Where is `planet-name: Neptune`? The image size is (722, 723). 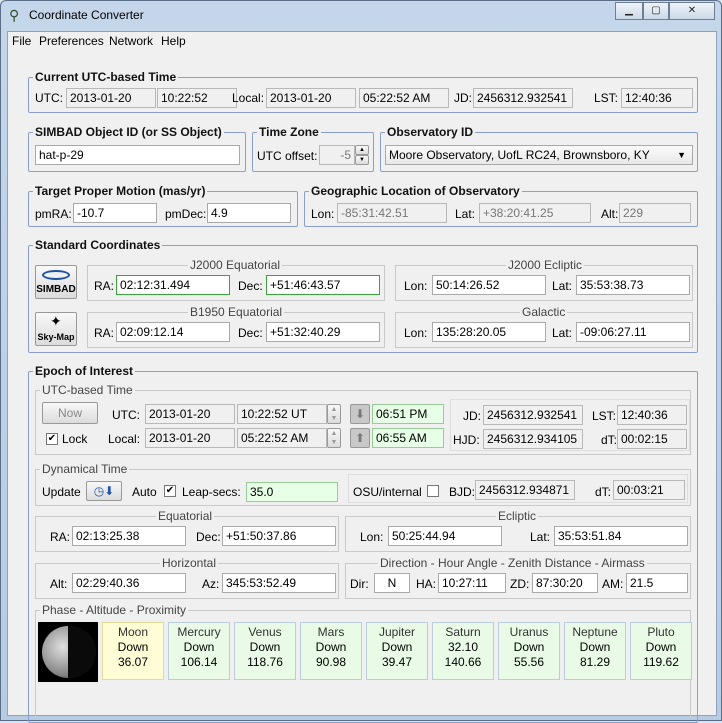 planet-name: Neptune is located at coordinates (595, 632).